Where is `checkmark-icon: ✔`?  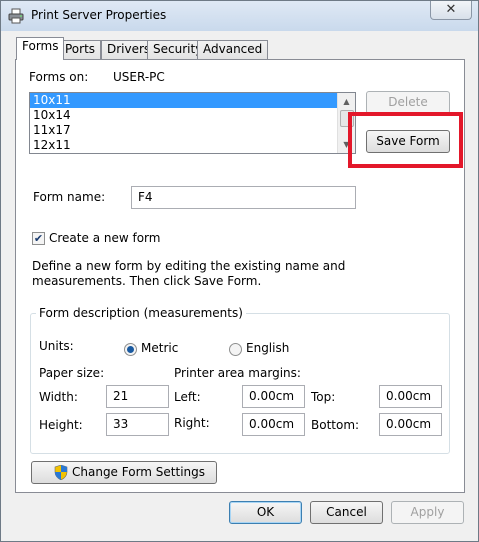 checkmark-icon: ✔ is located at coordinates (38, 238).